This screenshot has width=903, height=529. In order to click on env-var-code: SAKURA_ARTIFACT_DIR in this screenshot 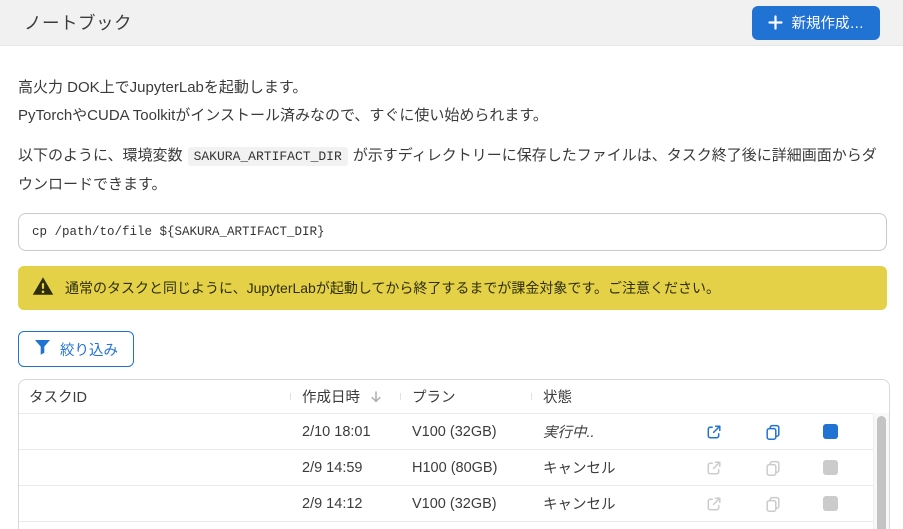, I will do `click(267, 156)`.